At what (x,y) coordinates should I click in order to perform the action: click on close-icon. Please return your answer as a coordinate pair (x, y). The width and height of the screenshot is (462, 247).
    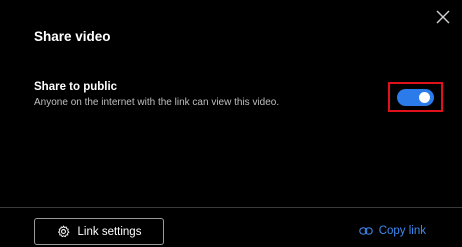
    Looking at the image, I should click on (443, 17).